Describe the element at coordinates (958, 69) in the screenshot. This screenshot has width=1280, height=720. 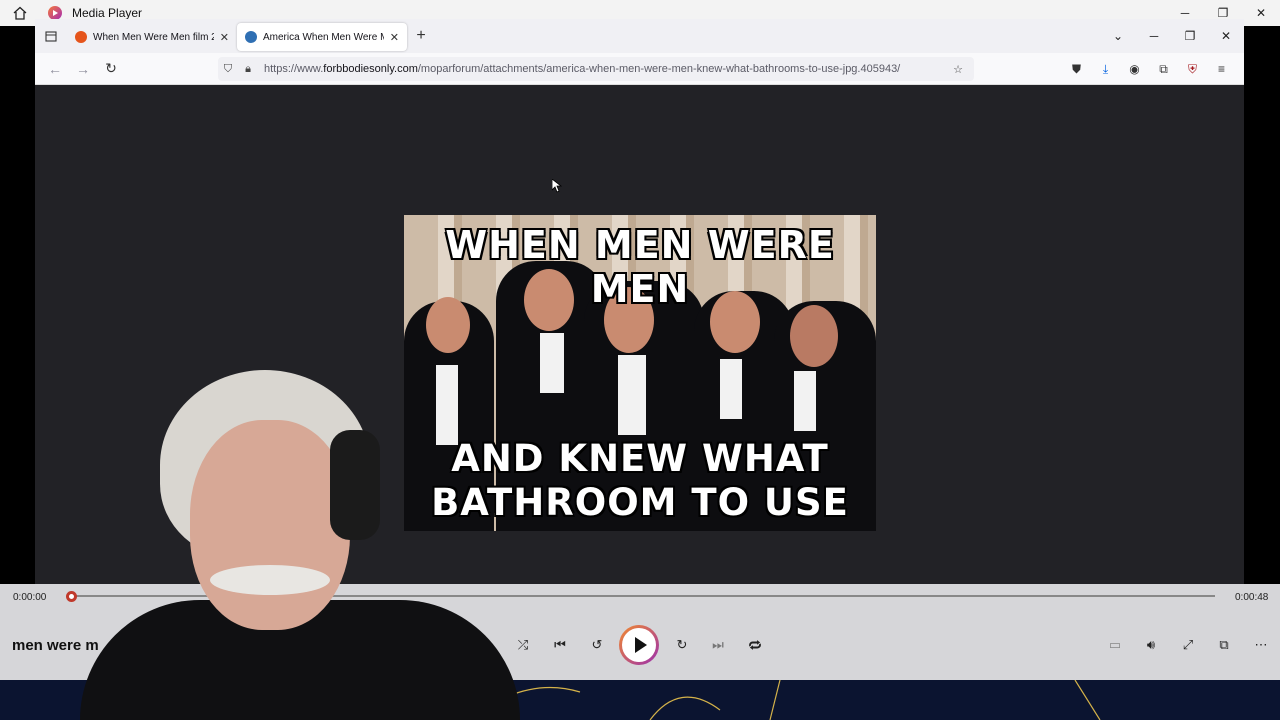
I see `bookmark-star-icon: ☆` at that location.